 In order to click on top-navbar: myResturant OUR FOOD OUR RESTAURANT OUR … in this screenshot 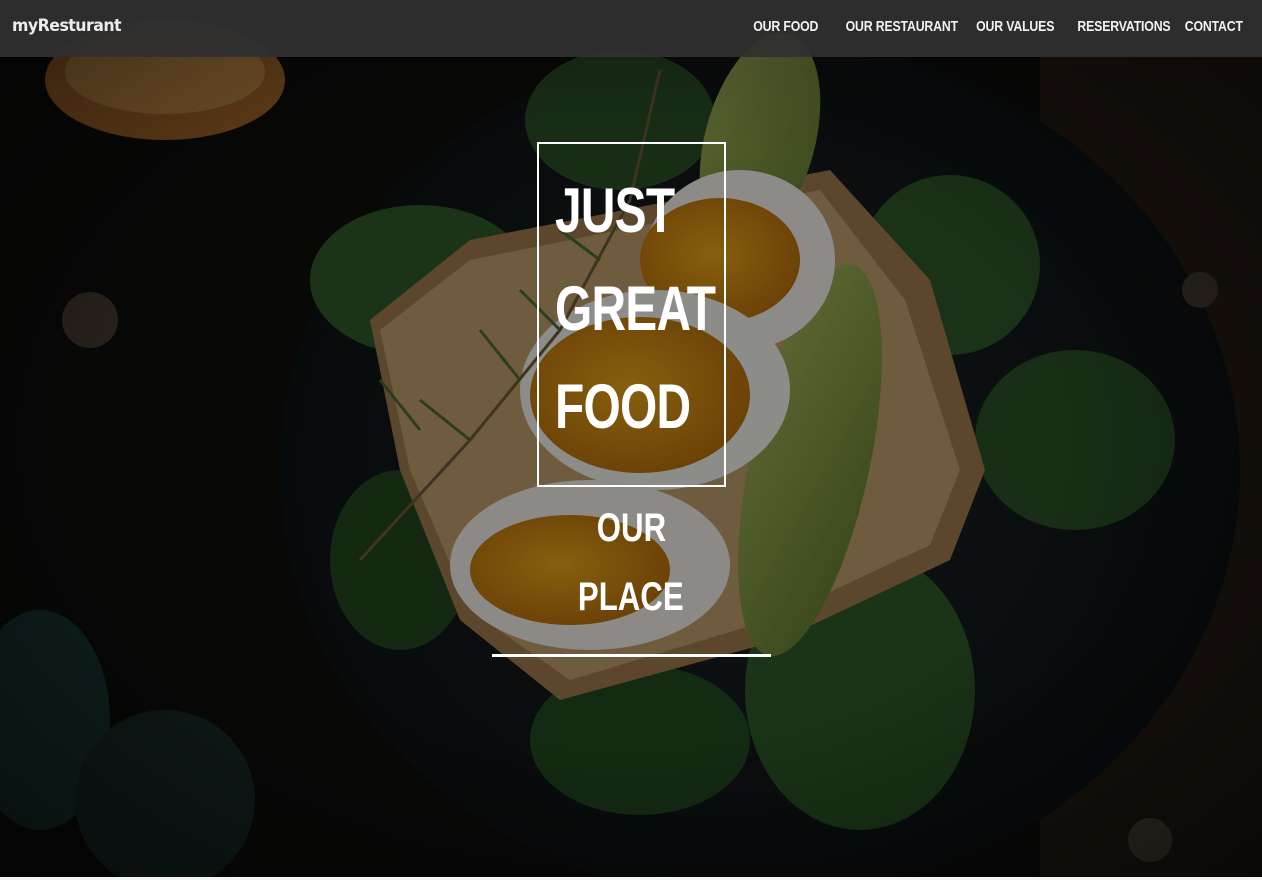, I will do `click(631, 28)`.